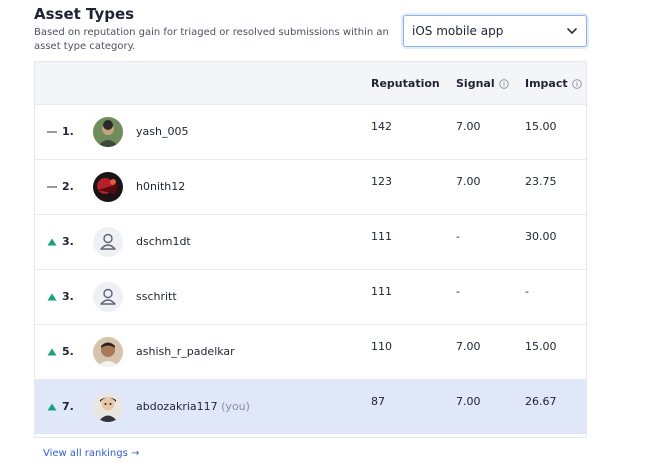 This screenshot has height=475, width=663. What do you see at coordinates (378, 401) in the screenshot?
I see `reputation-value: 87` at bounding box center [378, 401].